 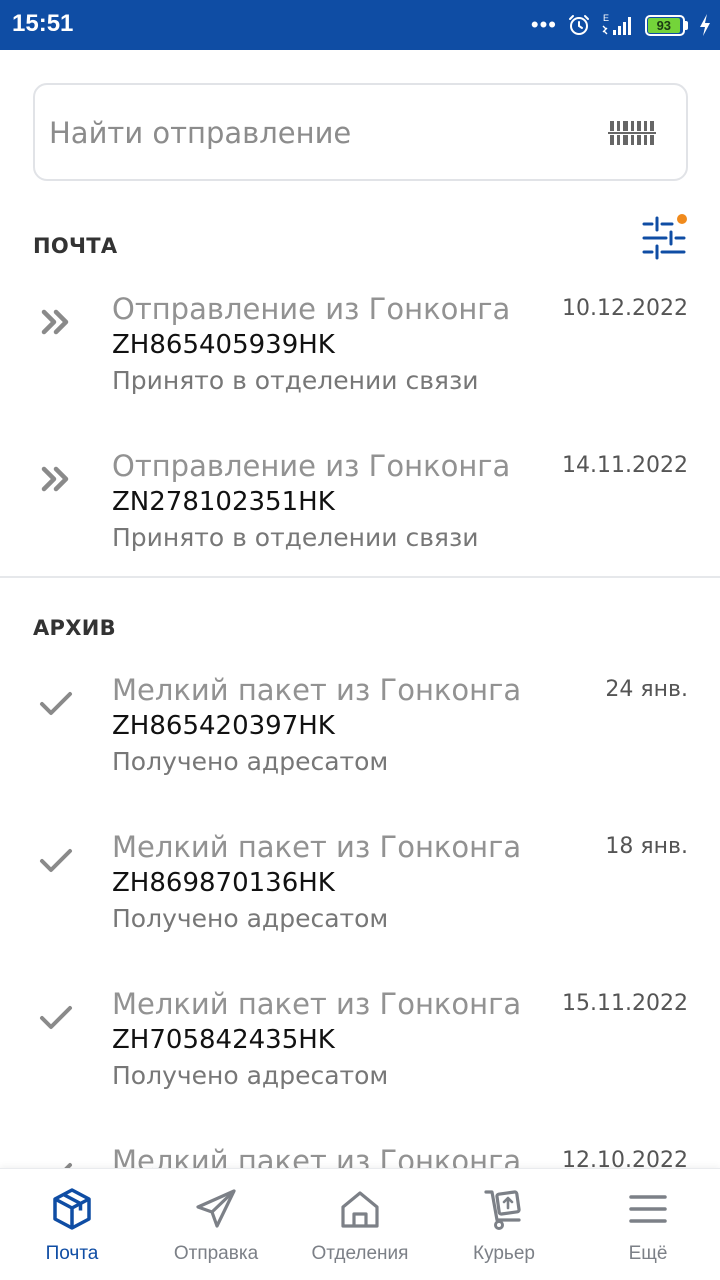 What do you see at coordinates (502, 1210) in the screenshot?
I see `hand-truck-icon` at bounding box center [502, 1210].